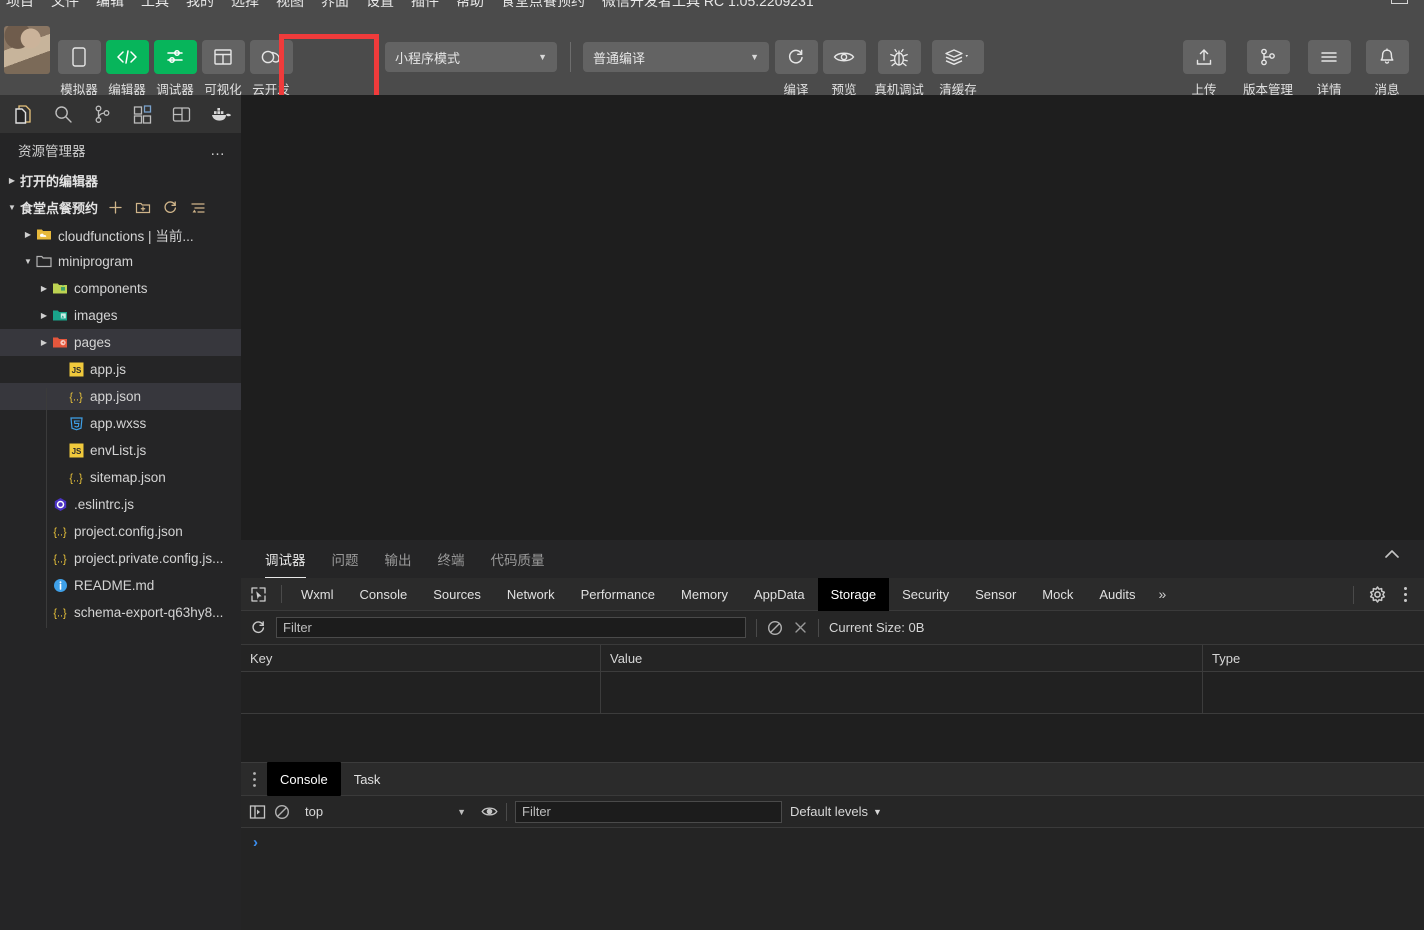 This screenshot has height=930, width=1424. I want to click on toolbar-button-cloud: 云开发, so click(271, 69).